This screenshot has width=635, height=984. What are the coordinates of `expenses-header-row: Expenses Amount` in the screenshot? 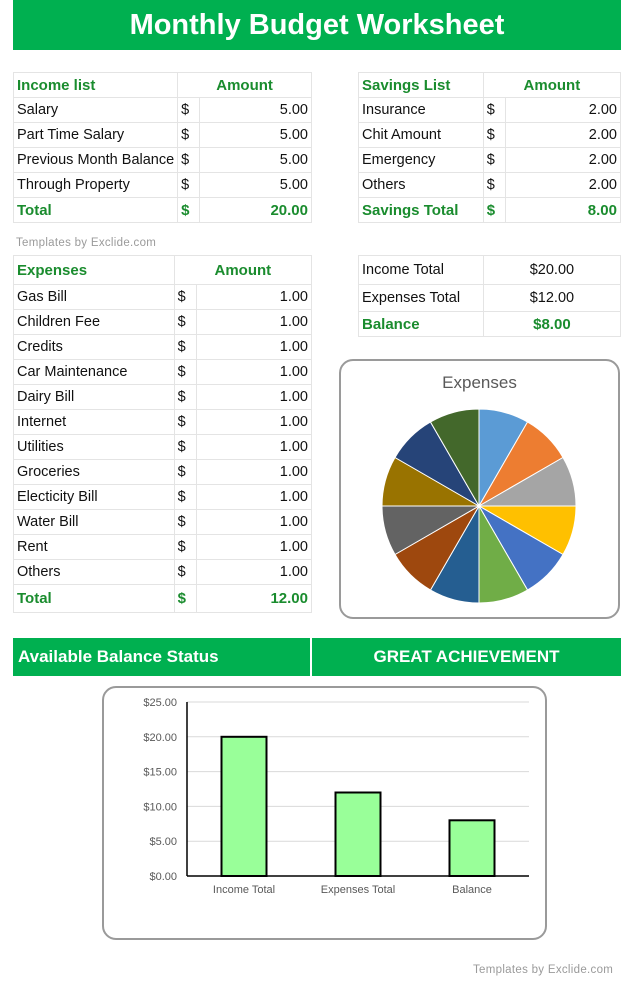 It's located at (163, 270).